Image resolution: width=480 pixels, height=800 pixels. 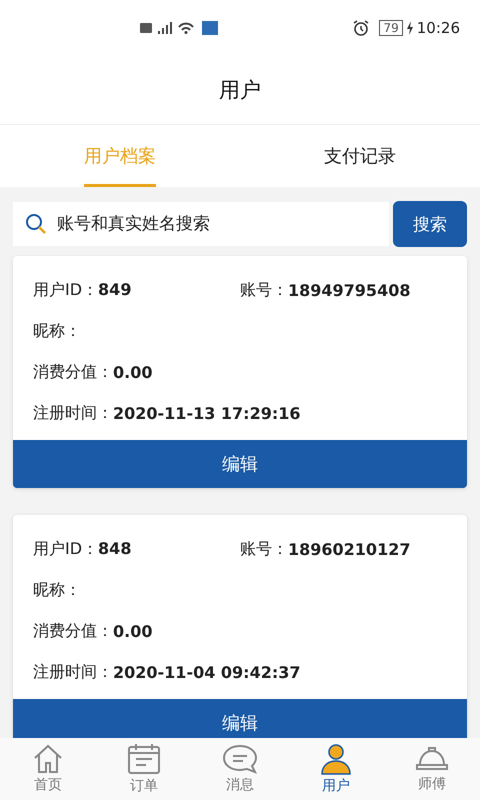 I want to click on field-value: 18949795408, so click(x=349, y=290).